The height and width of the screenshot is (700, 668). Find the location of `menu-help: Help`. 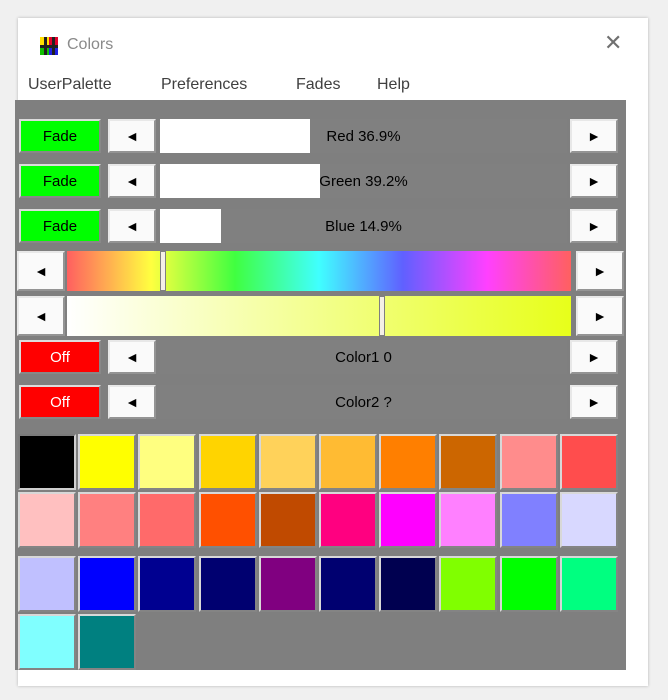

menu-help: Help is located at coordinates (393, 85).